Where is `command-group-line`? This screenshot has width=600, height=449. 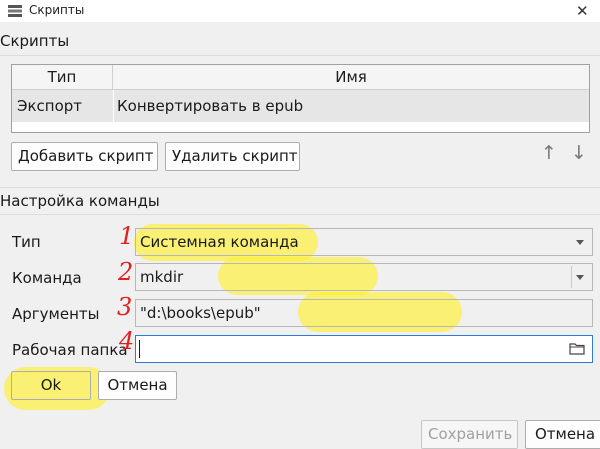
command-group-line is located at coordinates (300, 214).